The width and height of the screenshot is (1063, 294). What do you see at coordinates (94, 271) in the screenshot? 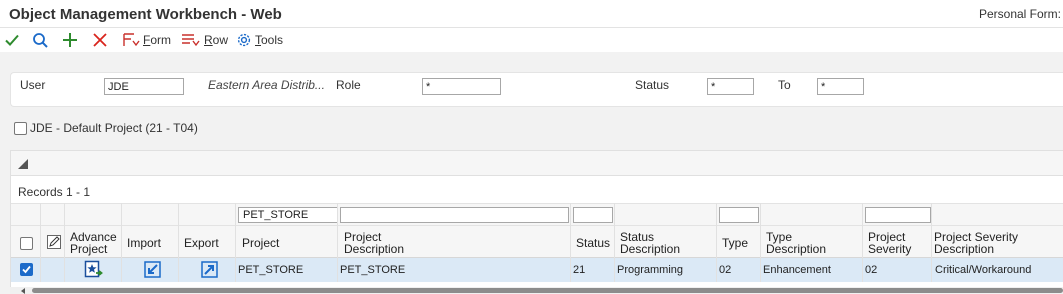
I see `advance-project-icon` at bounding box center [94, 271].